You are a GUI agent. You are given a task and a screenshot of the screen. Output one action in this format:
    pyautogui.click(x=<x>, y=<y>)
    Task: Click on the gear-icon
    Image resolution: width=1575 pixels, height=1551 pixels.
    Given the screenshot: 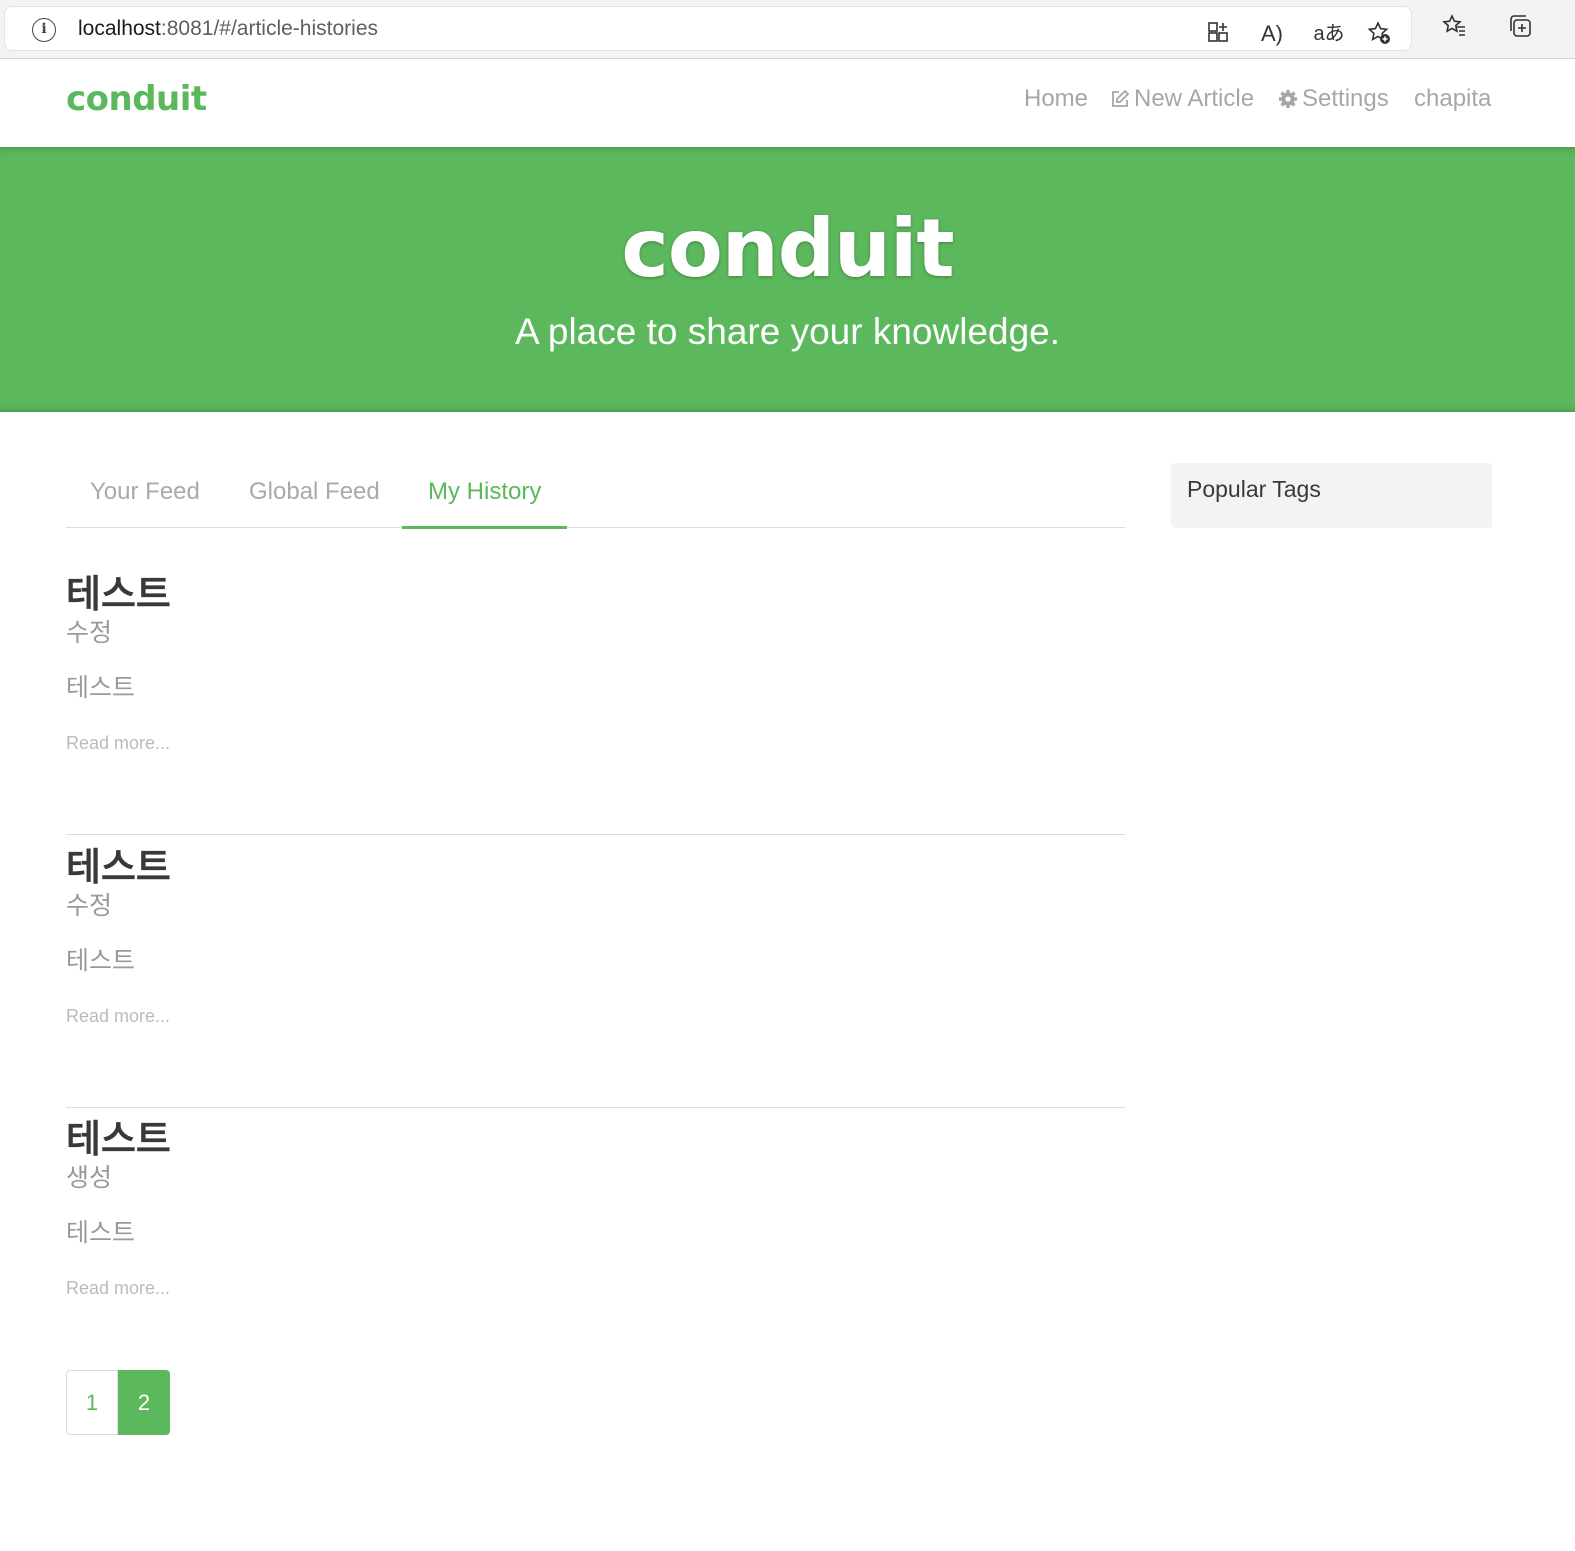 What is the action you would take?
    pyautogui.click(x=1288, y=99)
    